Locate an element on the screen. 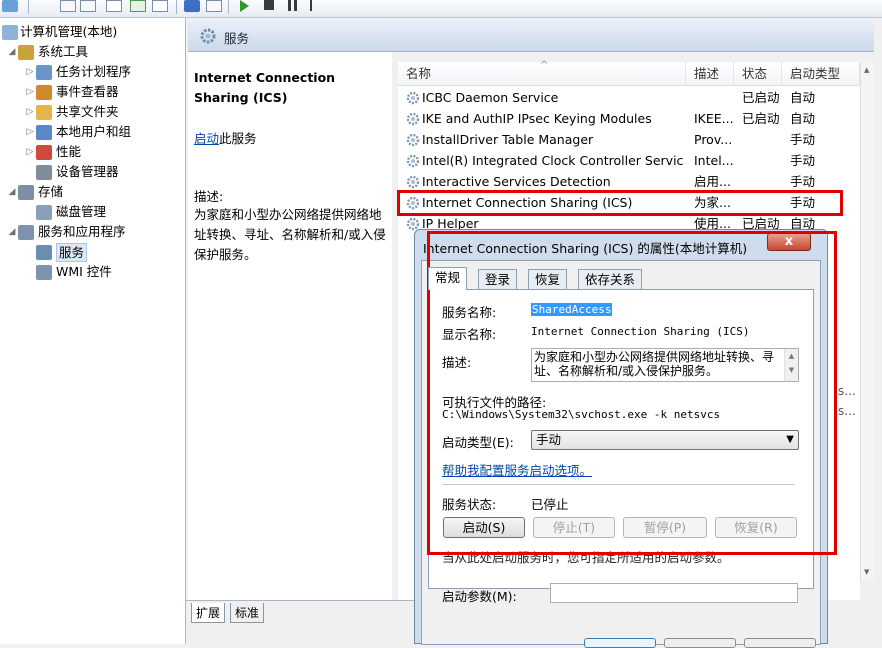  description-label: 描述: is located at coordinates (209, 196).